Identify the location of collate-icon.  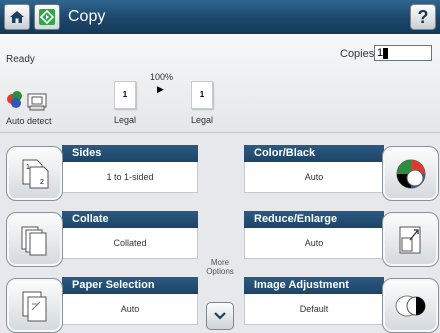
(34, 239).